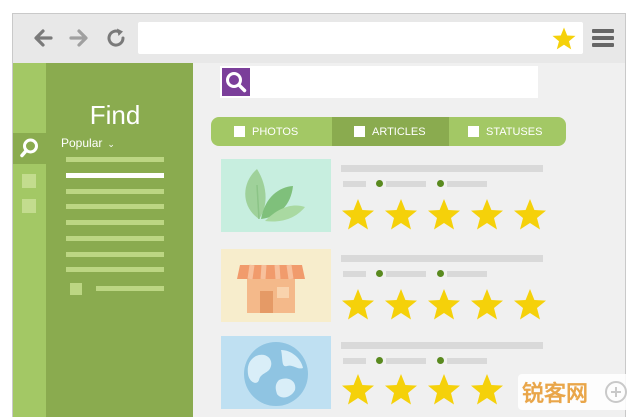  I want to click on chevron-down-icon: ⌄, so click(111, 144).